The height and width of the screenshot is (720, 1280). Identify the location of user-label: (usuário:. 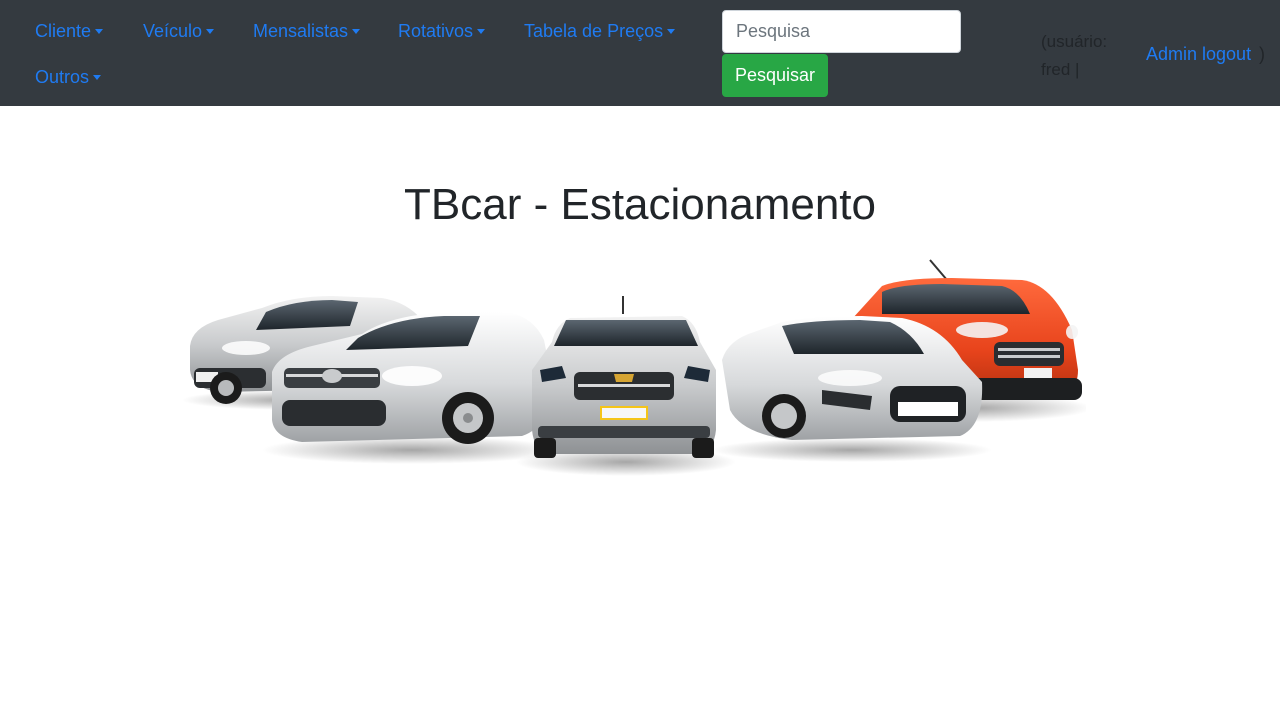
(1074, 41).